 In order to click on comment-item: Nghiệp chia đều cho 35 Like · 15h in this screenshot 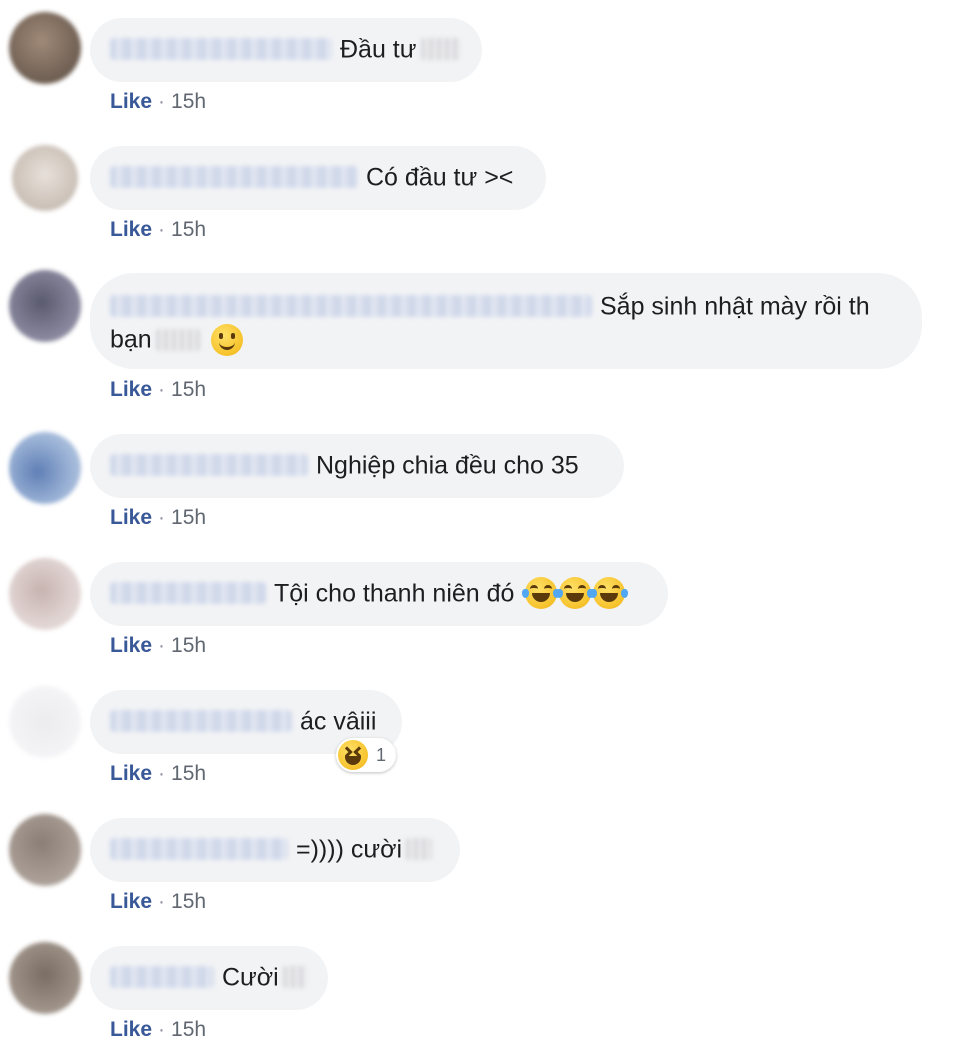, I will do `click(488, 480)`.